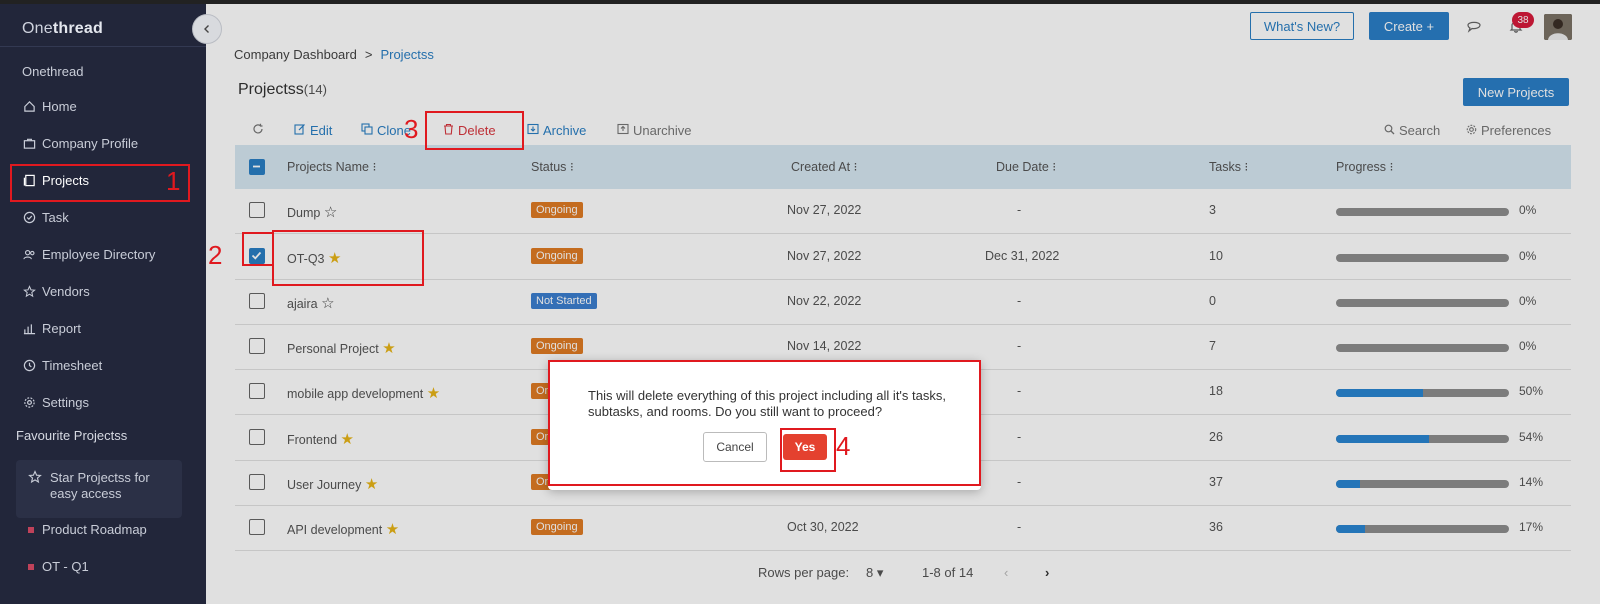 Image resolution: width=1600 pixels, height=604 pixels. I want to click on annotation-number-3: 3, so click(411, 129).